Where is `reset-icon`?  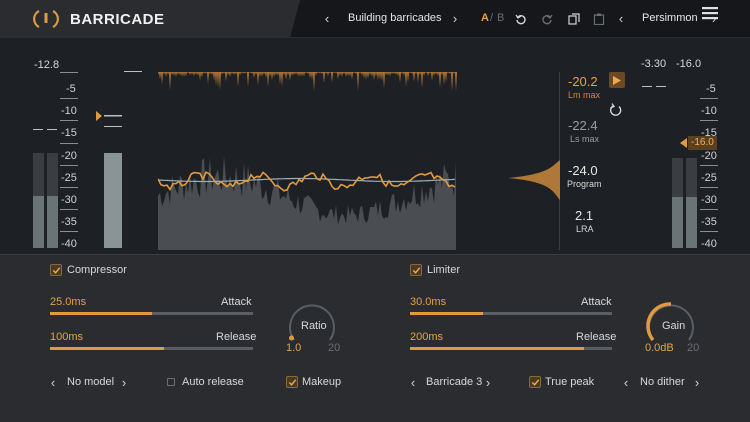
reset-icon is located at coordinates (616, 110).